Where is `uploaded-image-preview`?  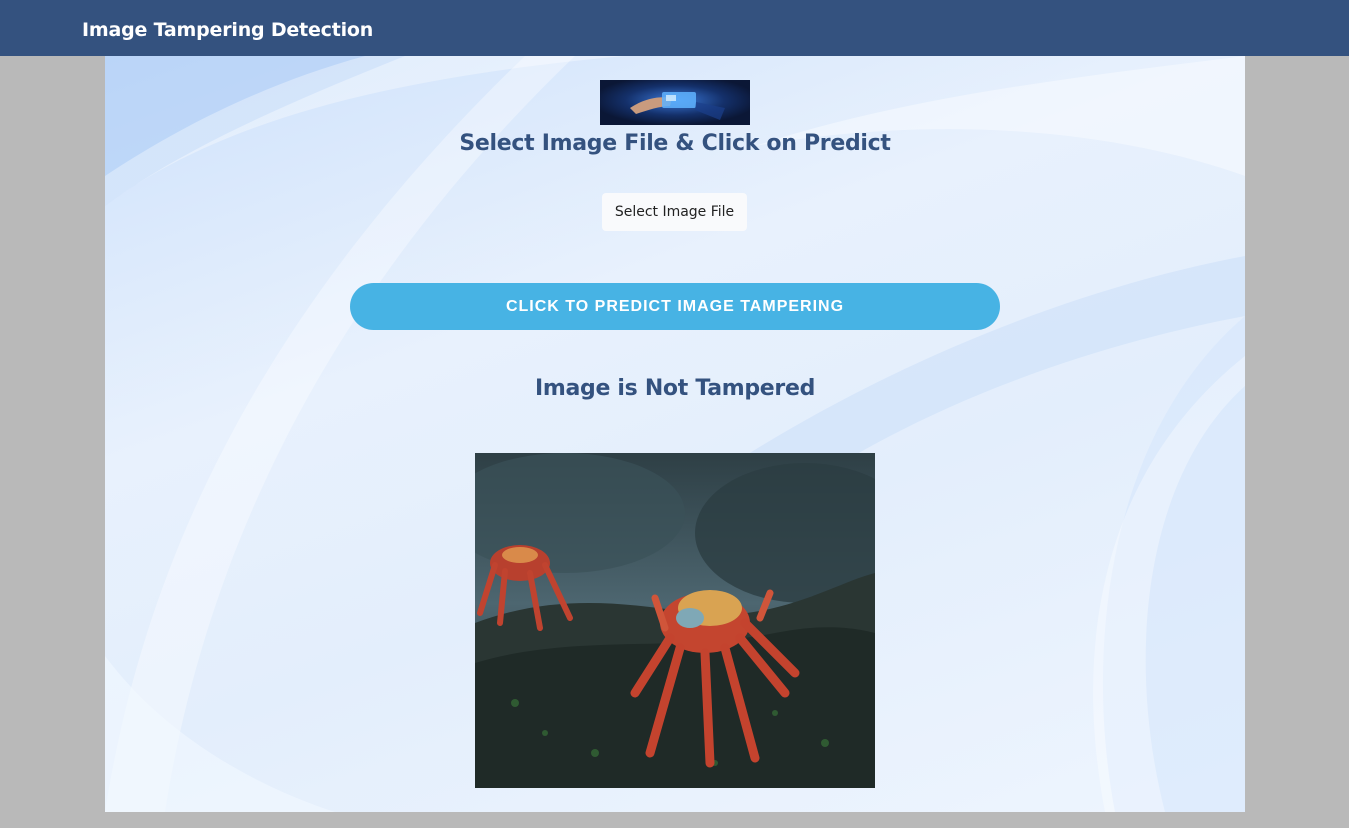
uploaded-image-preview is located at coordinates (675, 620).